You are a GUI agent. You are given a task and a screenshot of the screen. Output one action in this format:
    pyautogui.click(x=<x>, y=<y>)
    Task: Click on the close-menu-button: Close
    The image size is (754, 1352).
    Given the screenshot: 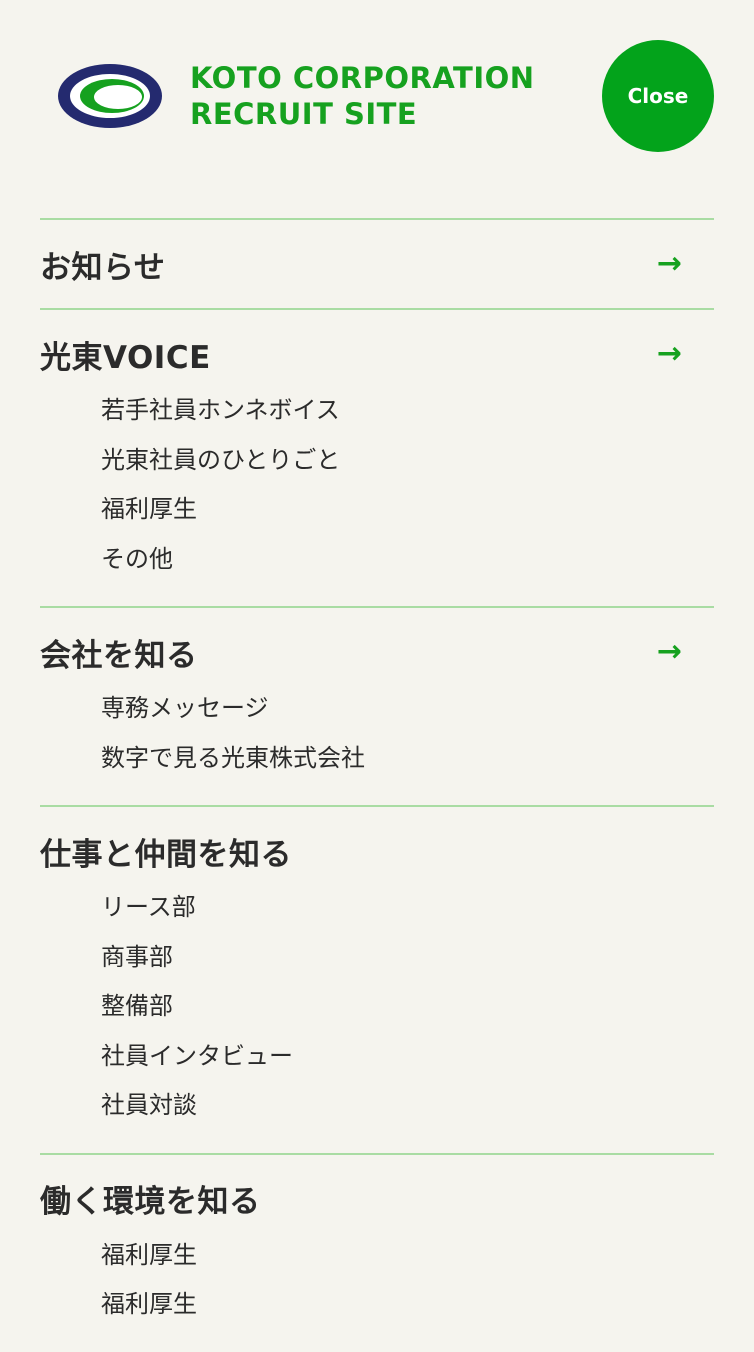 What is the action you would take?
    pyautogui.click(x=658, y=96)
    